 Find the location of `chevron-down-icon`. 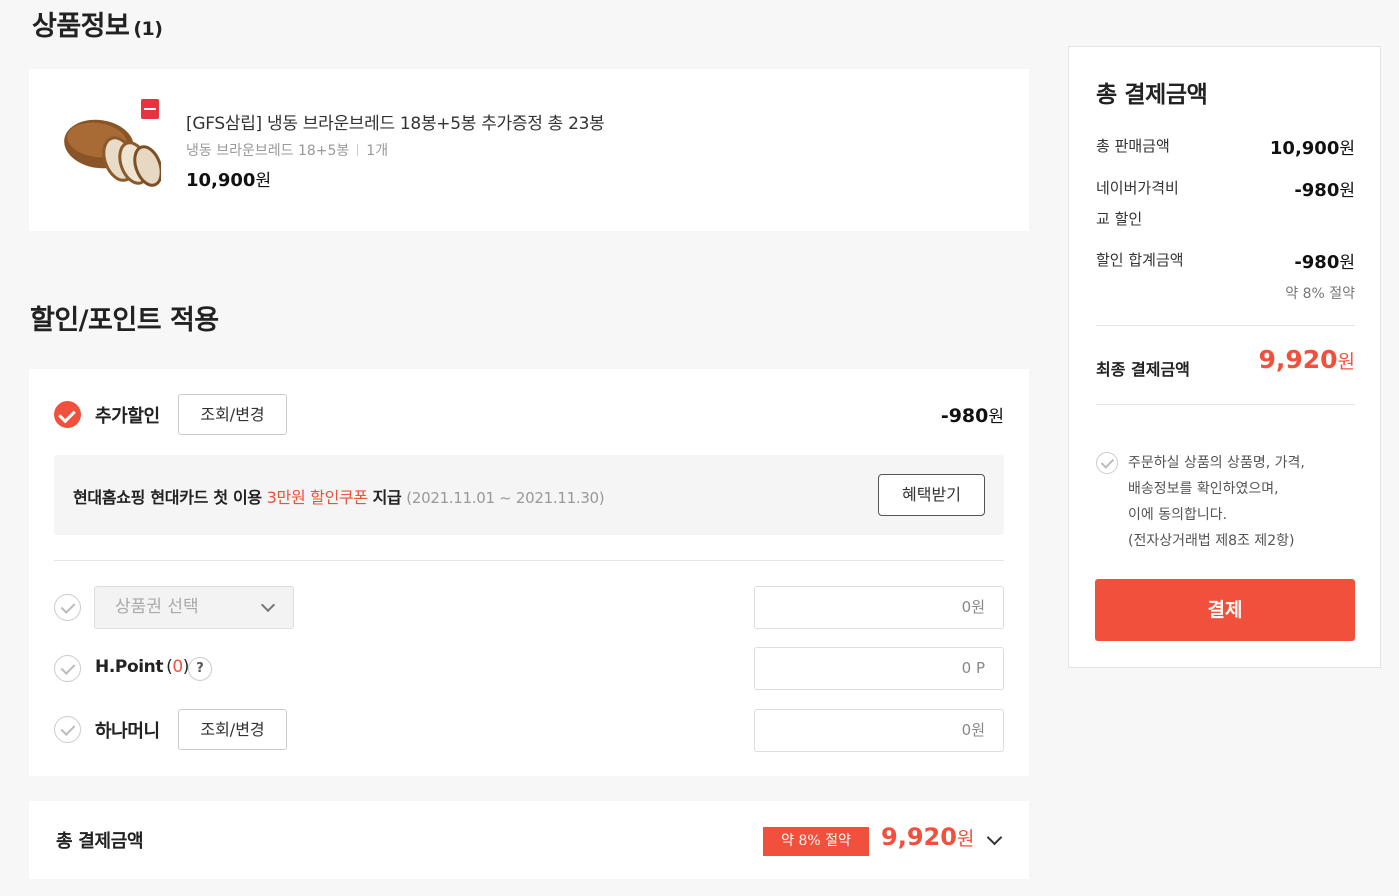

chevron-down-icon is located at coordinates (268, 605).